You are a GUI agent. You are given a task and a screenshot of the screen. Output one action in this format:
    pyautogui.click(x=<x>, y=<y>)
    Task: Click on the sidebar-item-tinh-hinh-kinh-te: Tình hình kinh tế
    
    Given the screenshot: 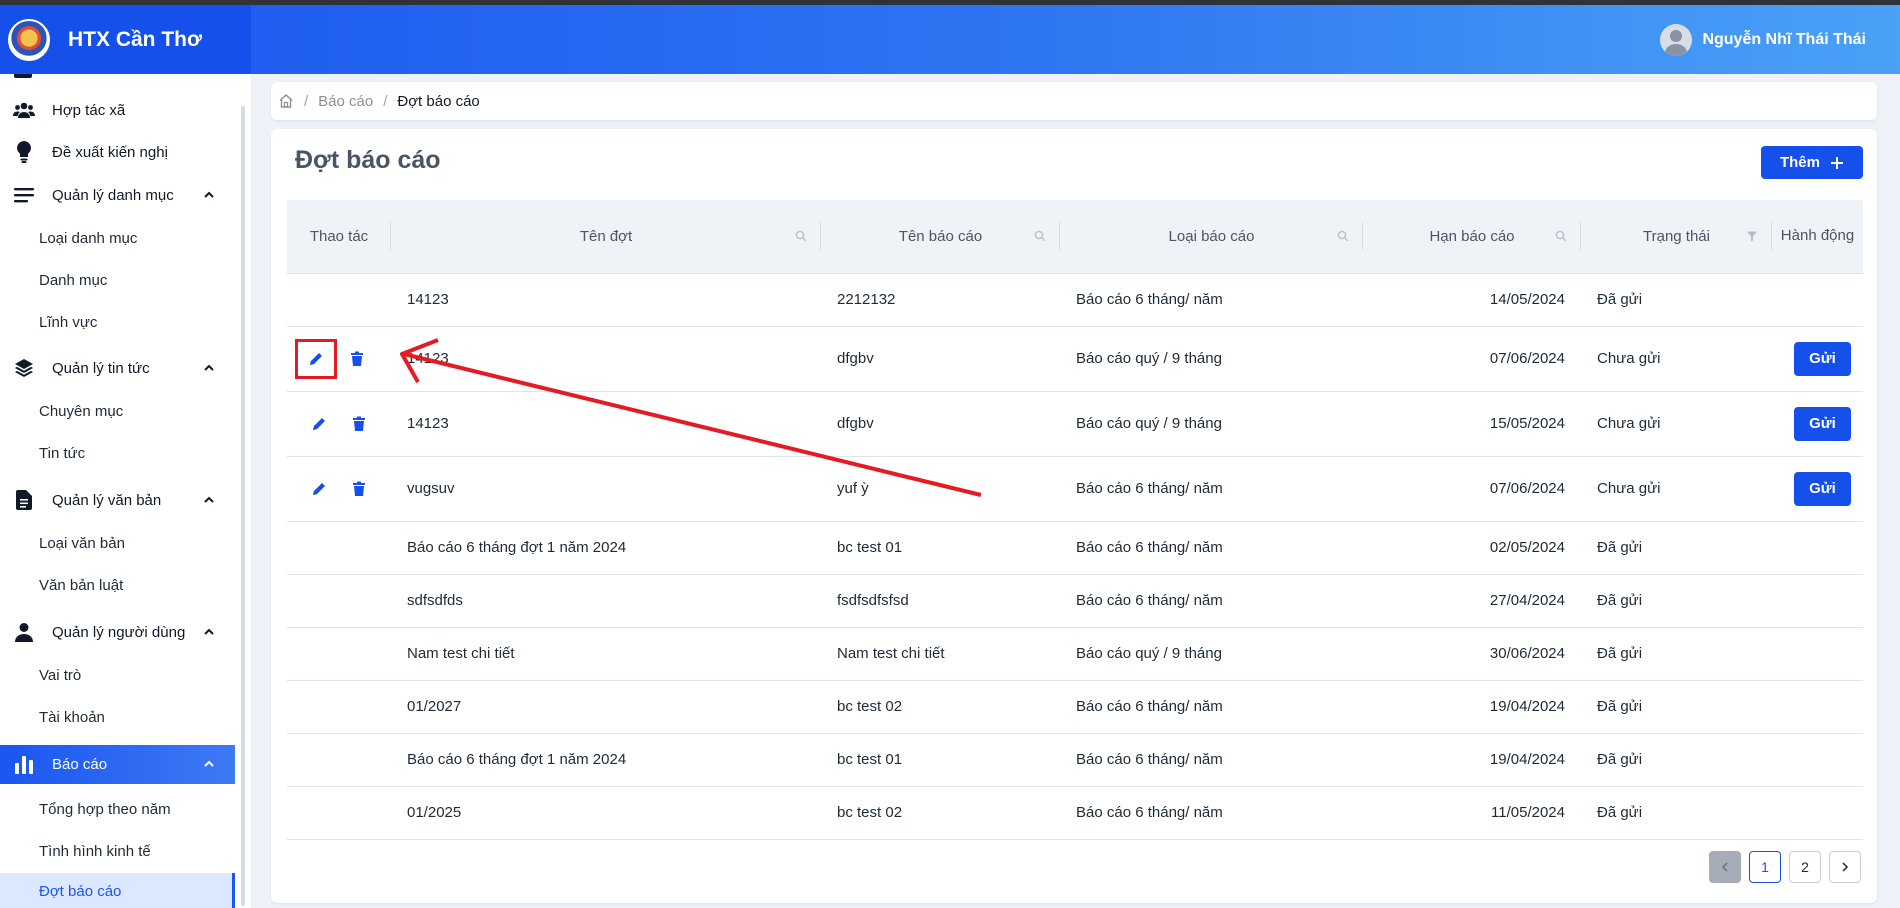 What is the action you would take?
    pyautogui.click(x=95, y=851)
    